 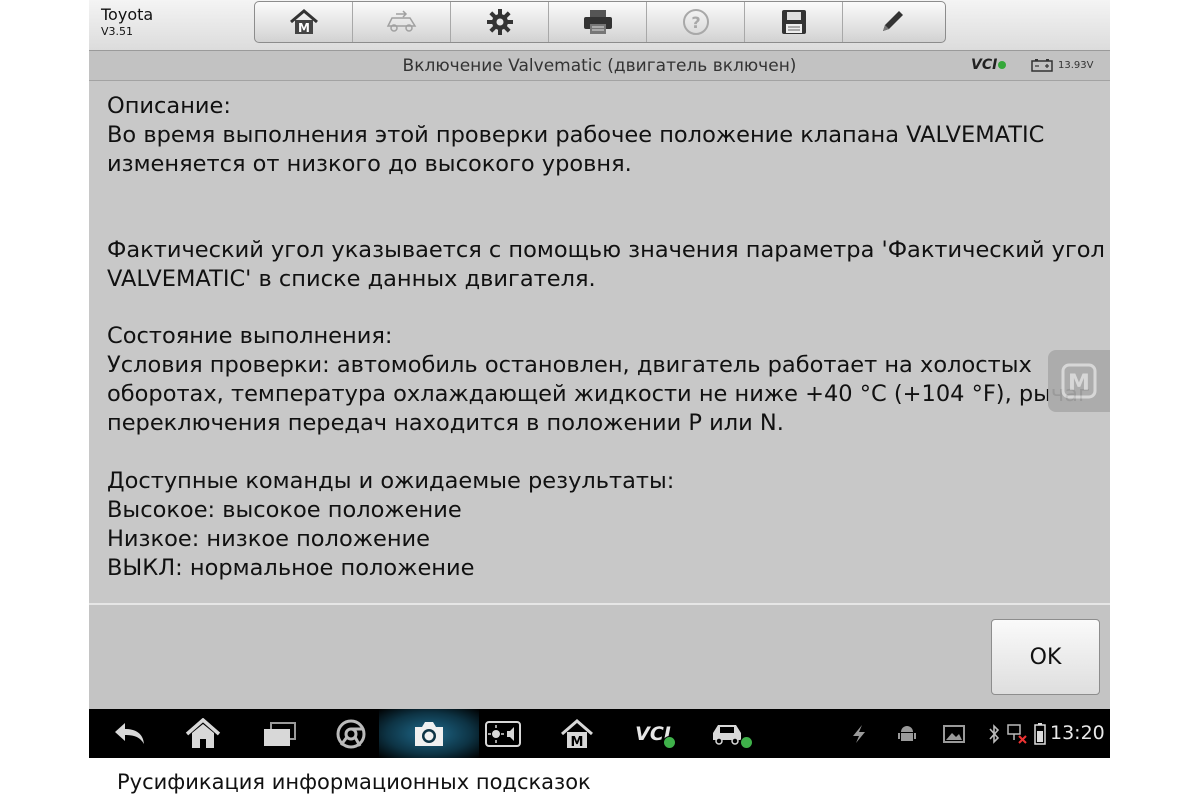 I want to click on home-nav-button, so click(x=203, y=733).